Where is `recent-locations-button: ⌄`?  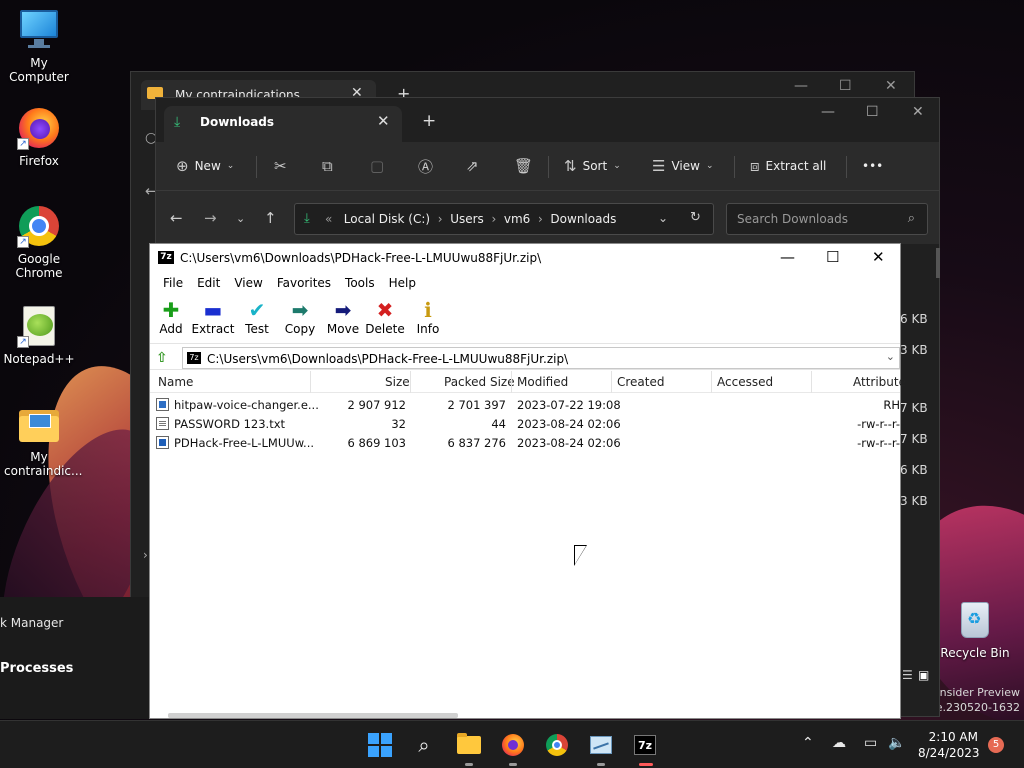
recent-locations-button: ⌄ is located at coordinates (240, 218).